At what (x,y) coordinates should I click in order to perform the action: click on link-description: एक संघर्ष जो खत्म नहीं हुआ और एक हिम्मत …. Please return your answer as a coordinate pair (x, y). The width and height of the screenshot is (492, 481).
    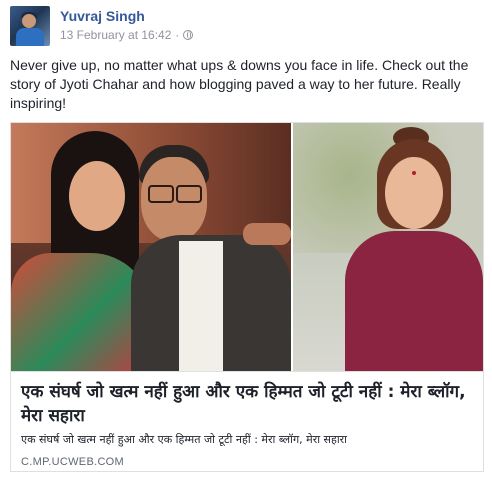
    Looking at the image, I should click on (184, 439).